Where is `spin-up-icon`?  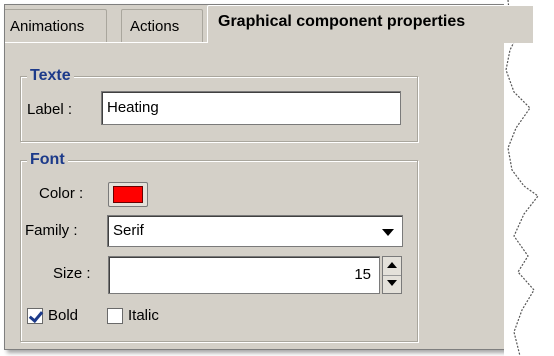
spin-up-icon is located at coordinates (392, 265).